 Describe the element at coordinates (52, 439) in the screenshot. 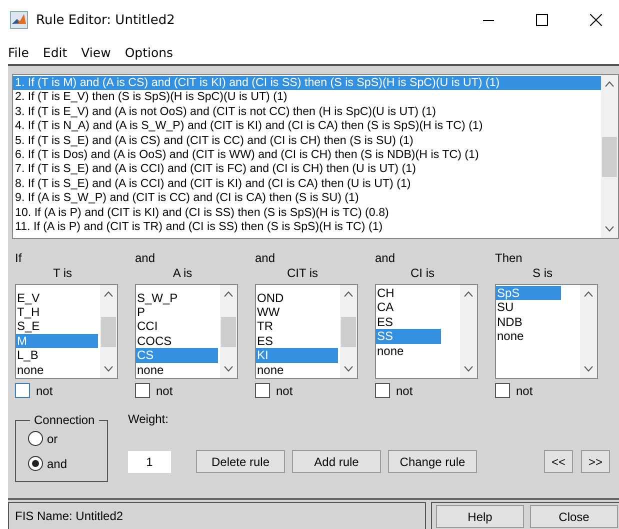

I see `radio-label: or` at that location.